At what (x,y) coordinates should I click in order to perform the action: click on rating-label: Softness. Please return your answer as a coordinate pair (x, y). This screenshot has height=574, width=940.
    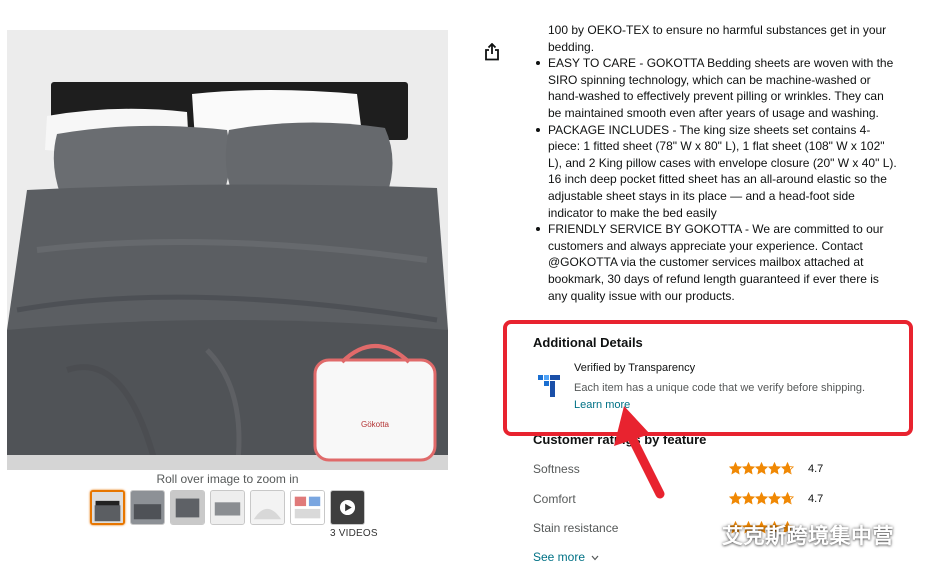
    Looking at the image, I should click on (556, 469).